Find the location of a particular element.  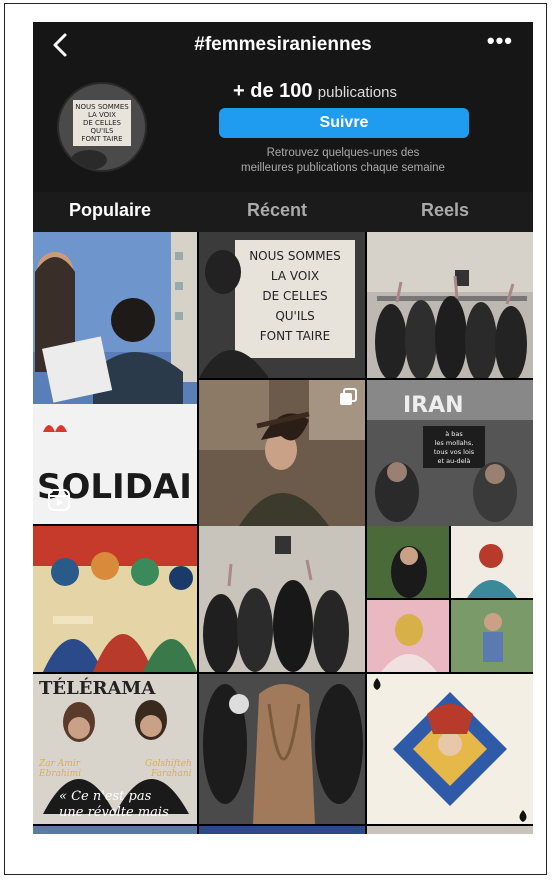

avatar-sign-line: LA VOIX is located at coordinates (102, 115).